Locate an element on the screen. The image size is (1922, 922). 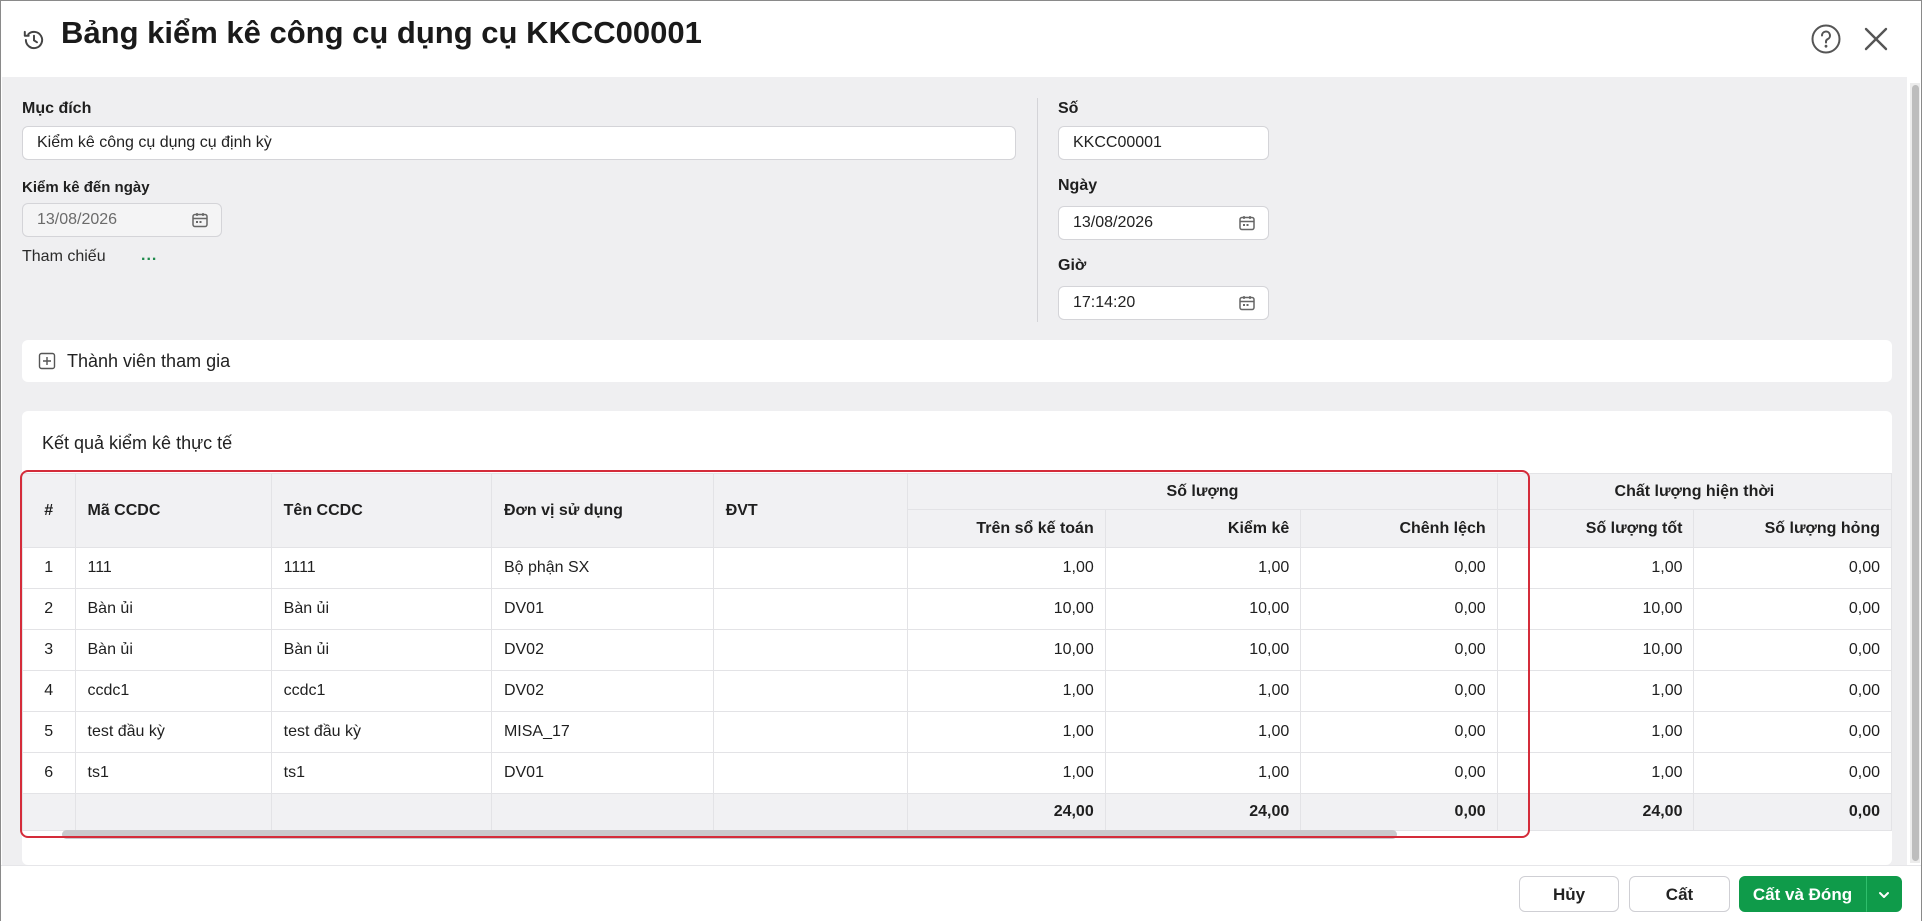
reference-label: Tham chiếu is located at coordinates (64, 256).